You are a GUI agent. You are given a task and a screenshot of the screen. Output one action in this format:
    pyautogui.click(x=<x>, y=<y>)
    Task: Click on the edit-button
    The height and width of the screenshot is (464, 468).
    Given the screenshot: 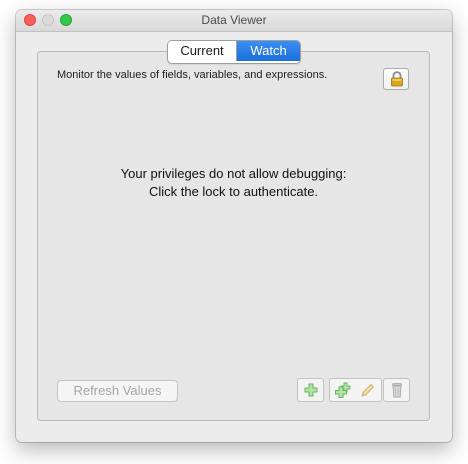 What is the action you would take?
    pyautogui.click(x=368, y=390)
    